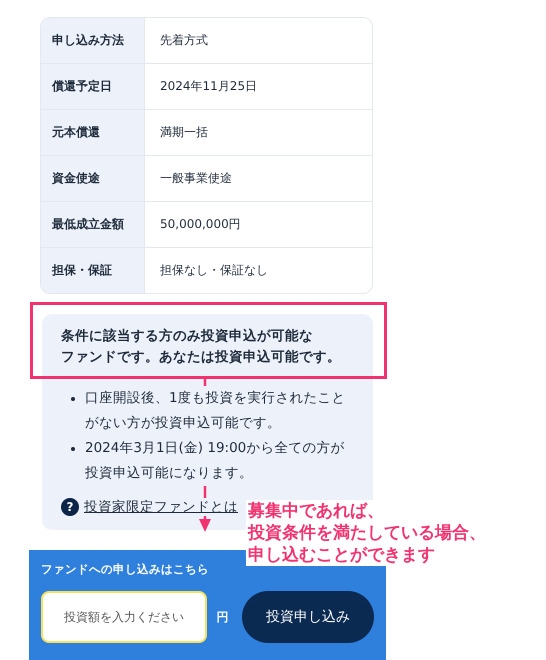  Describe the element at coordinates (93, 178) in the screenshot. I see `row-label: 資金使途` at that location.